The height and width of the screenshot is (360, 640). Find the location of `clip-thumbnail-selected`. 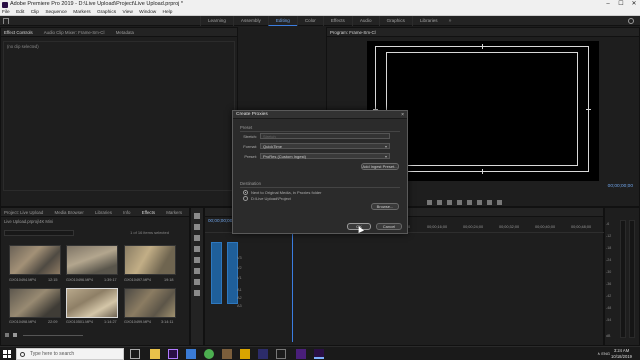

clip-thumbnail-selected is located at coordinates (92, 303).